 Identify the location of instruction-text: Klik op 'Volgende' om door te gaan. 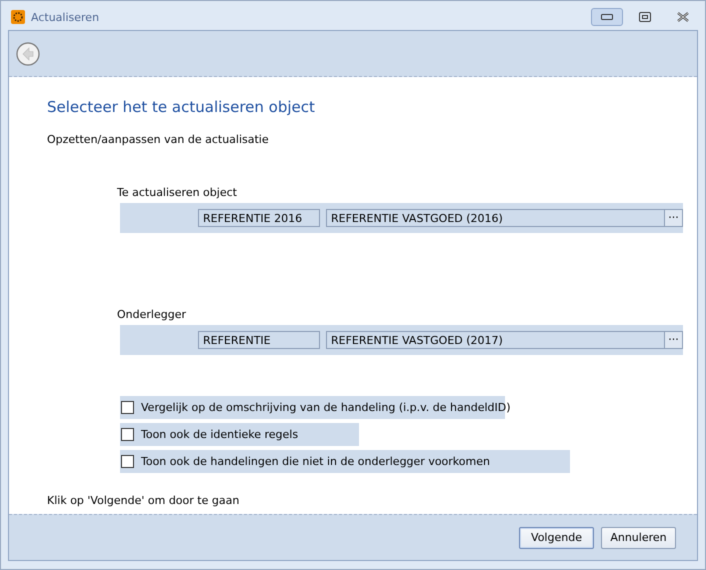
(143, 500).